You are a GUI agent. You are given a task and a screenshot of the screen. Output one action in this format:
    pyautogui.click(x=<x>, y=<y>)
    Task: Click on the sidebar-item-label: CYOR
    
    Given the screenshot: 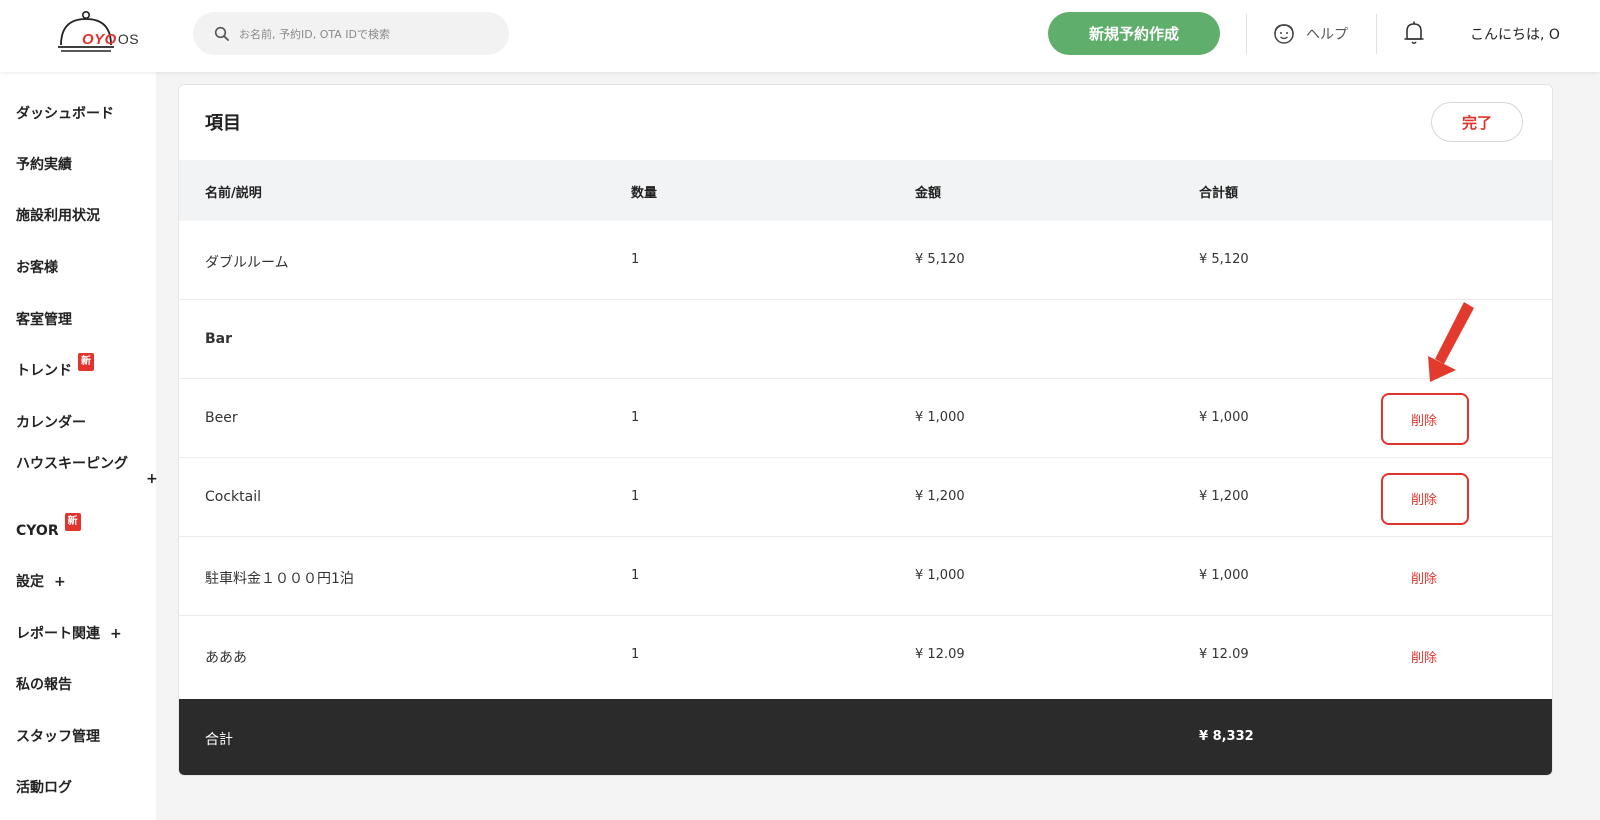 What is the action you would take?
    pyautogui.click(x=37, y=531)
    